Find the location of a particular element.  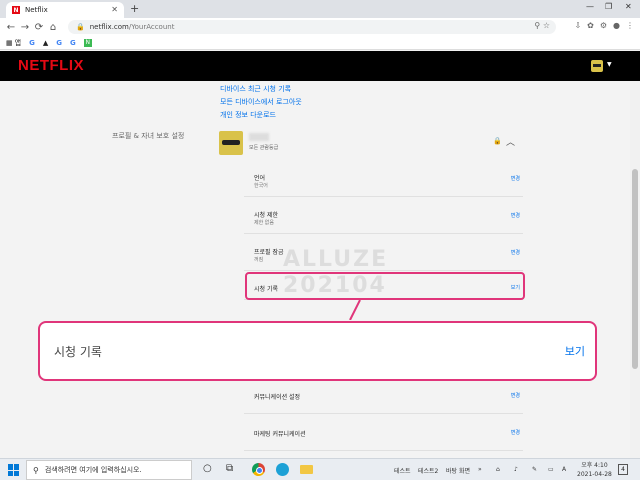

scroll-thumb is located at coordinates (635, 269).